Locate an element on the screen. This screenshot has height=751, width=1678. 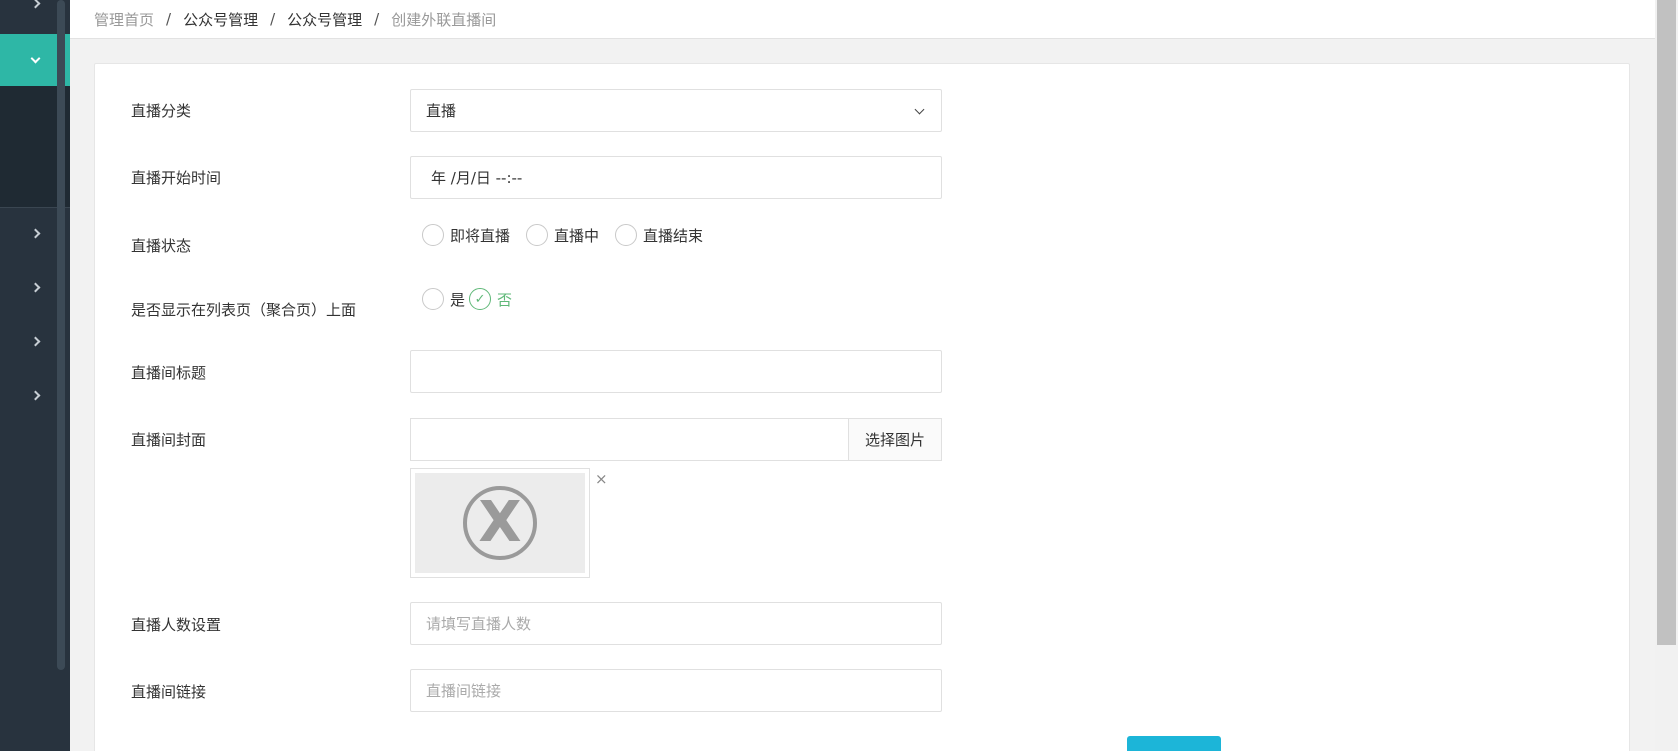
status-radio-ended: 直播结束 is located at coordinates (659, 235).